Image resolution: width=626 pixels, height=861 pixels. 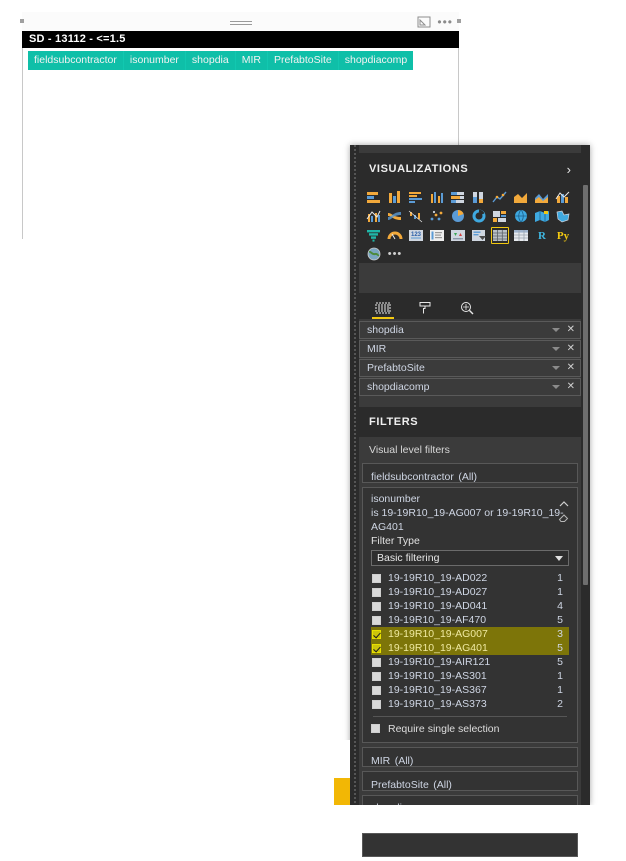 What do you see at coordinates (470, 330) in the screenshot?
I see `field-well-item: shopdia ✕` at bounding box center [470, 330].